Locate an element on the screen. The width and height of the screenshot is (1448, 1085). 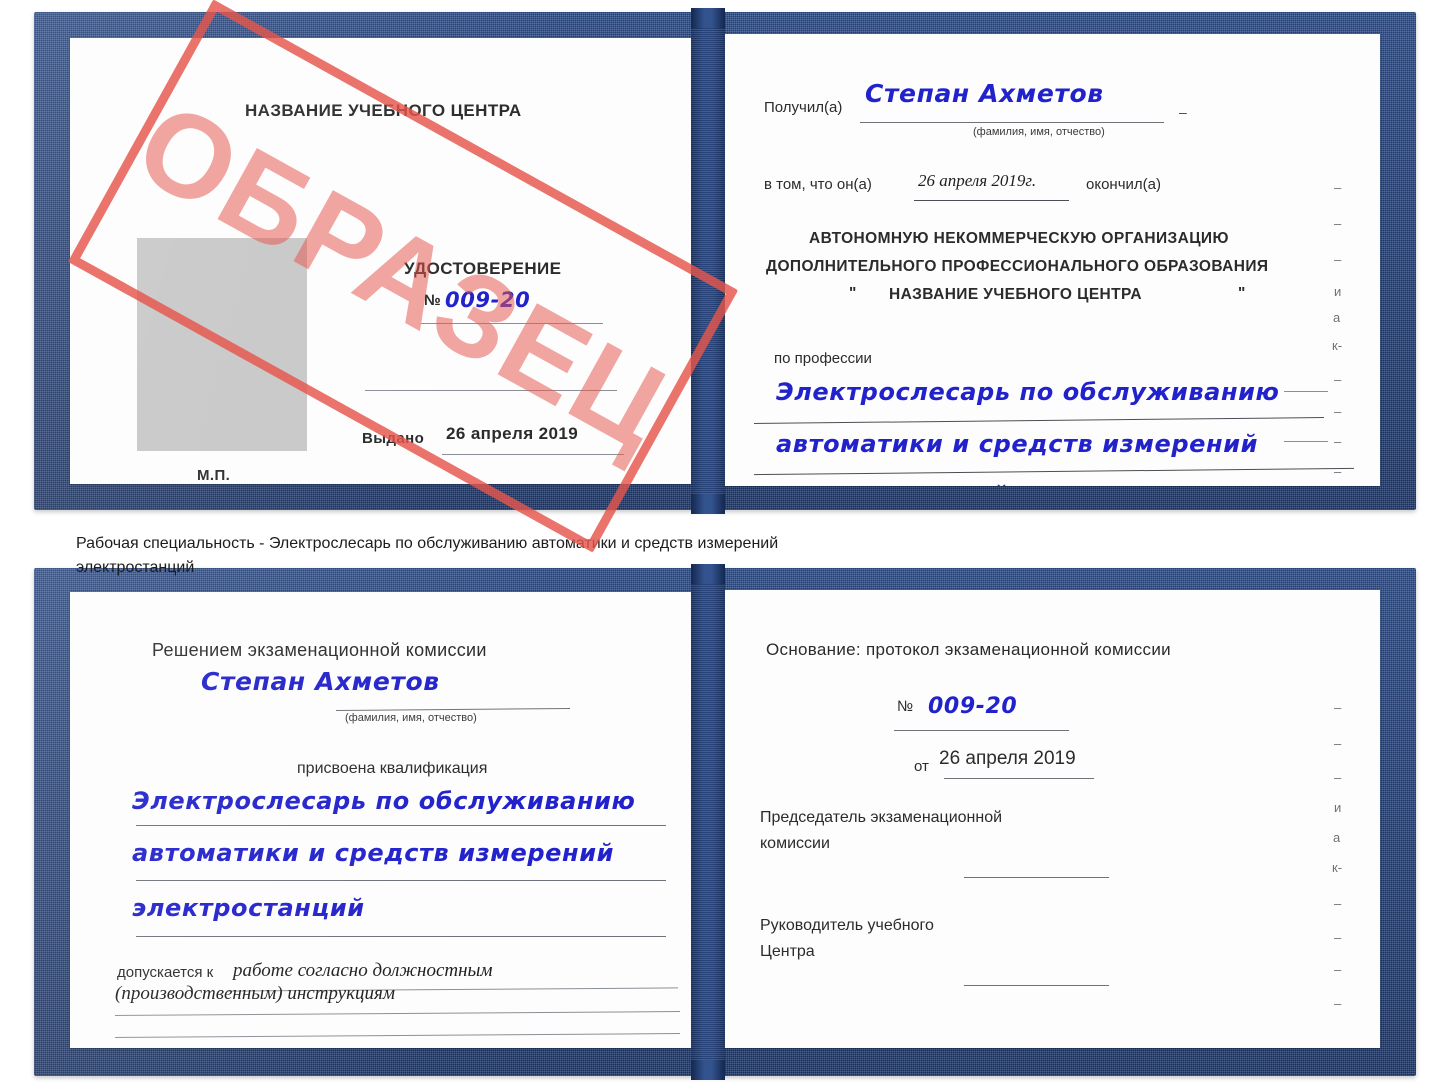
qualification-line-1: Электрослесарь по обслуживанию is located at coordinates (384, 801).